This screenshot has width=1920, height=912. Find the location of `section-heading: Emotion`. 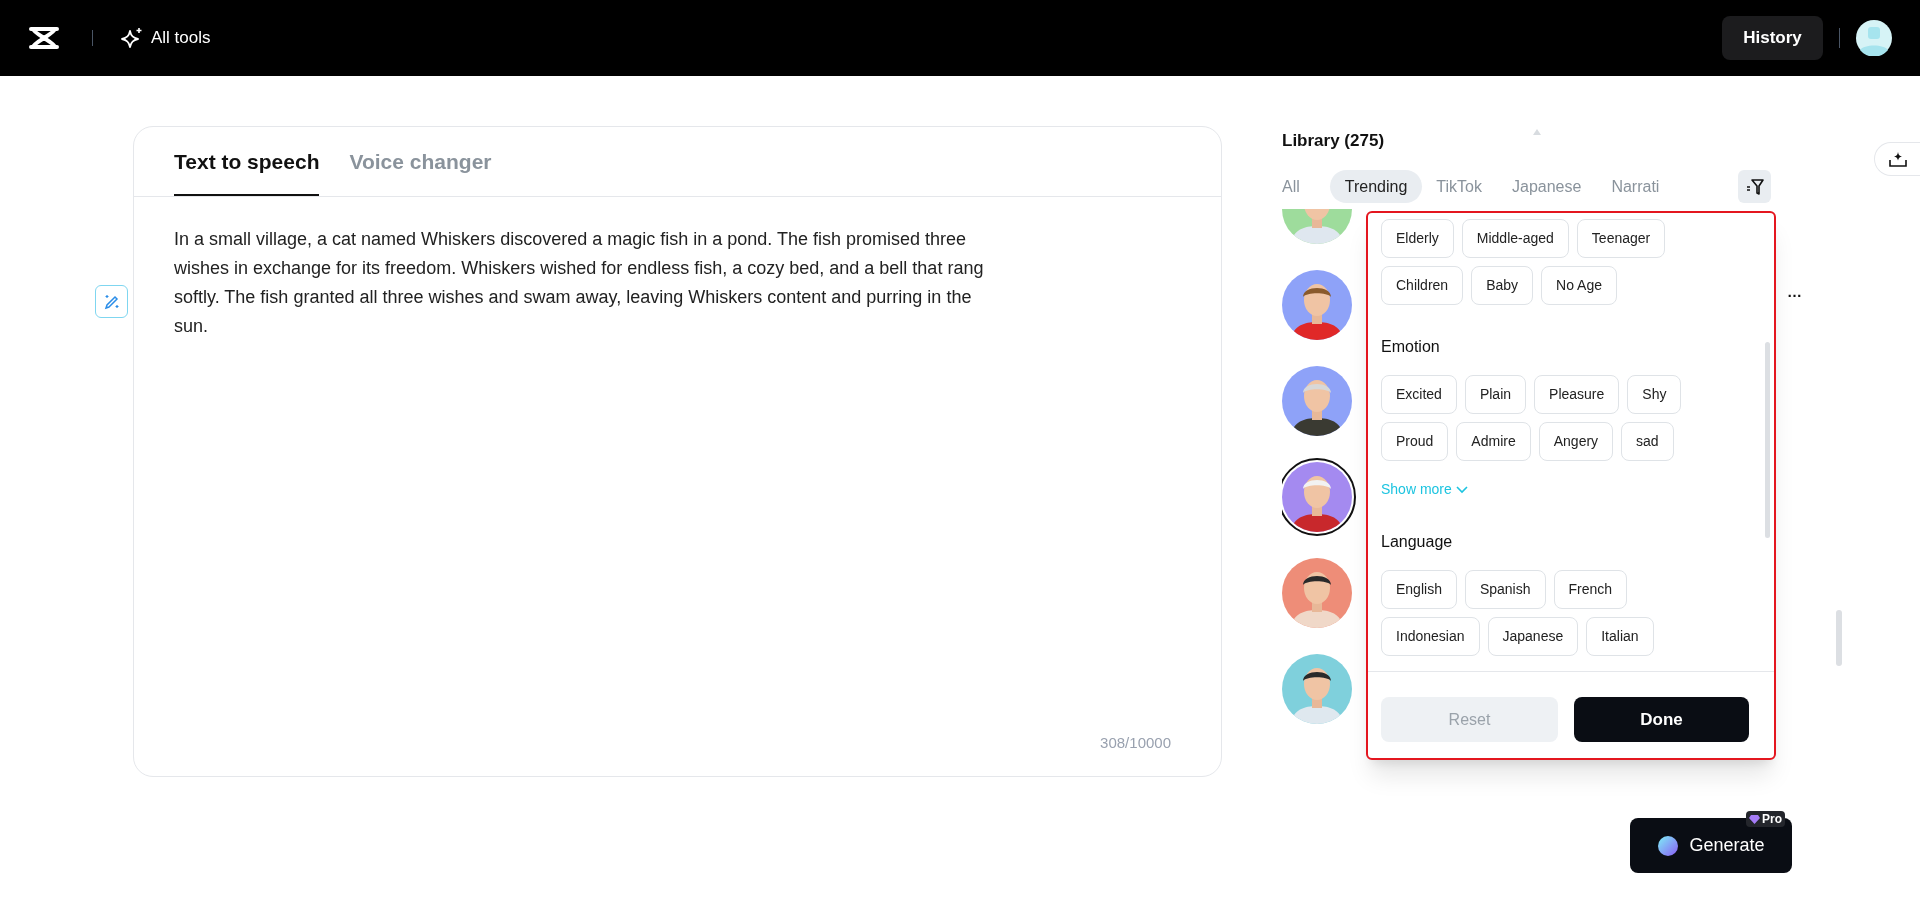

section-heading: Emotion is located at coordinates (1411, 347).